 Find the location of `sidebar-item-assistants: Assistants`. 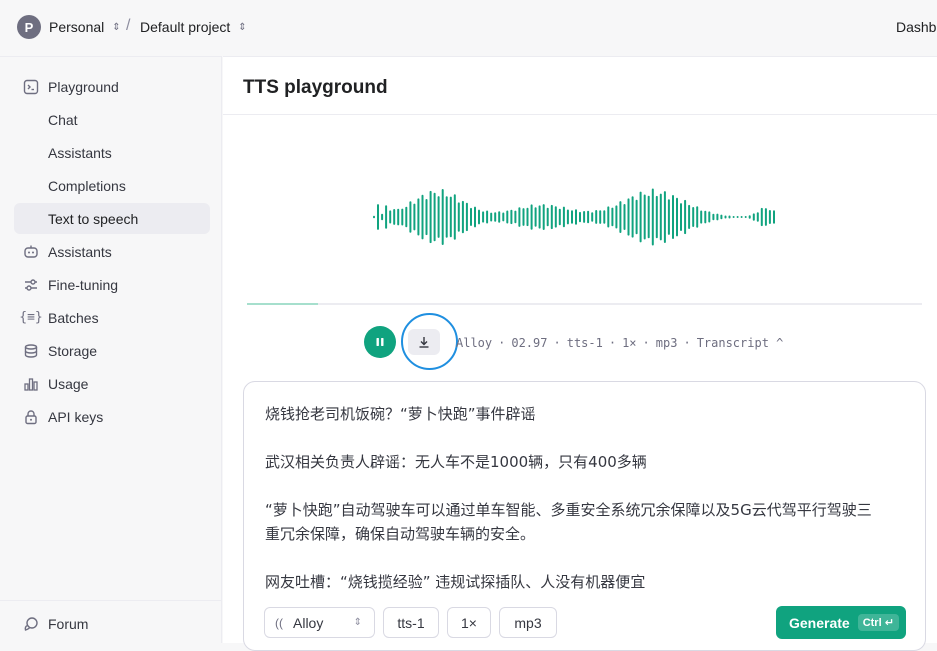

sidebar-item-assistants: Assistants is located at coordinates (112, 251).